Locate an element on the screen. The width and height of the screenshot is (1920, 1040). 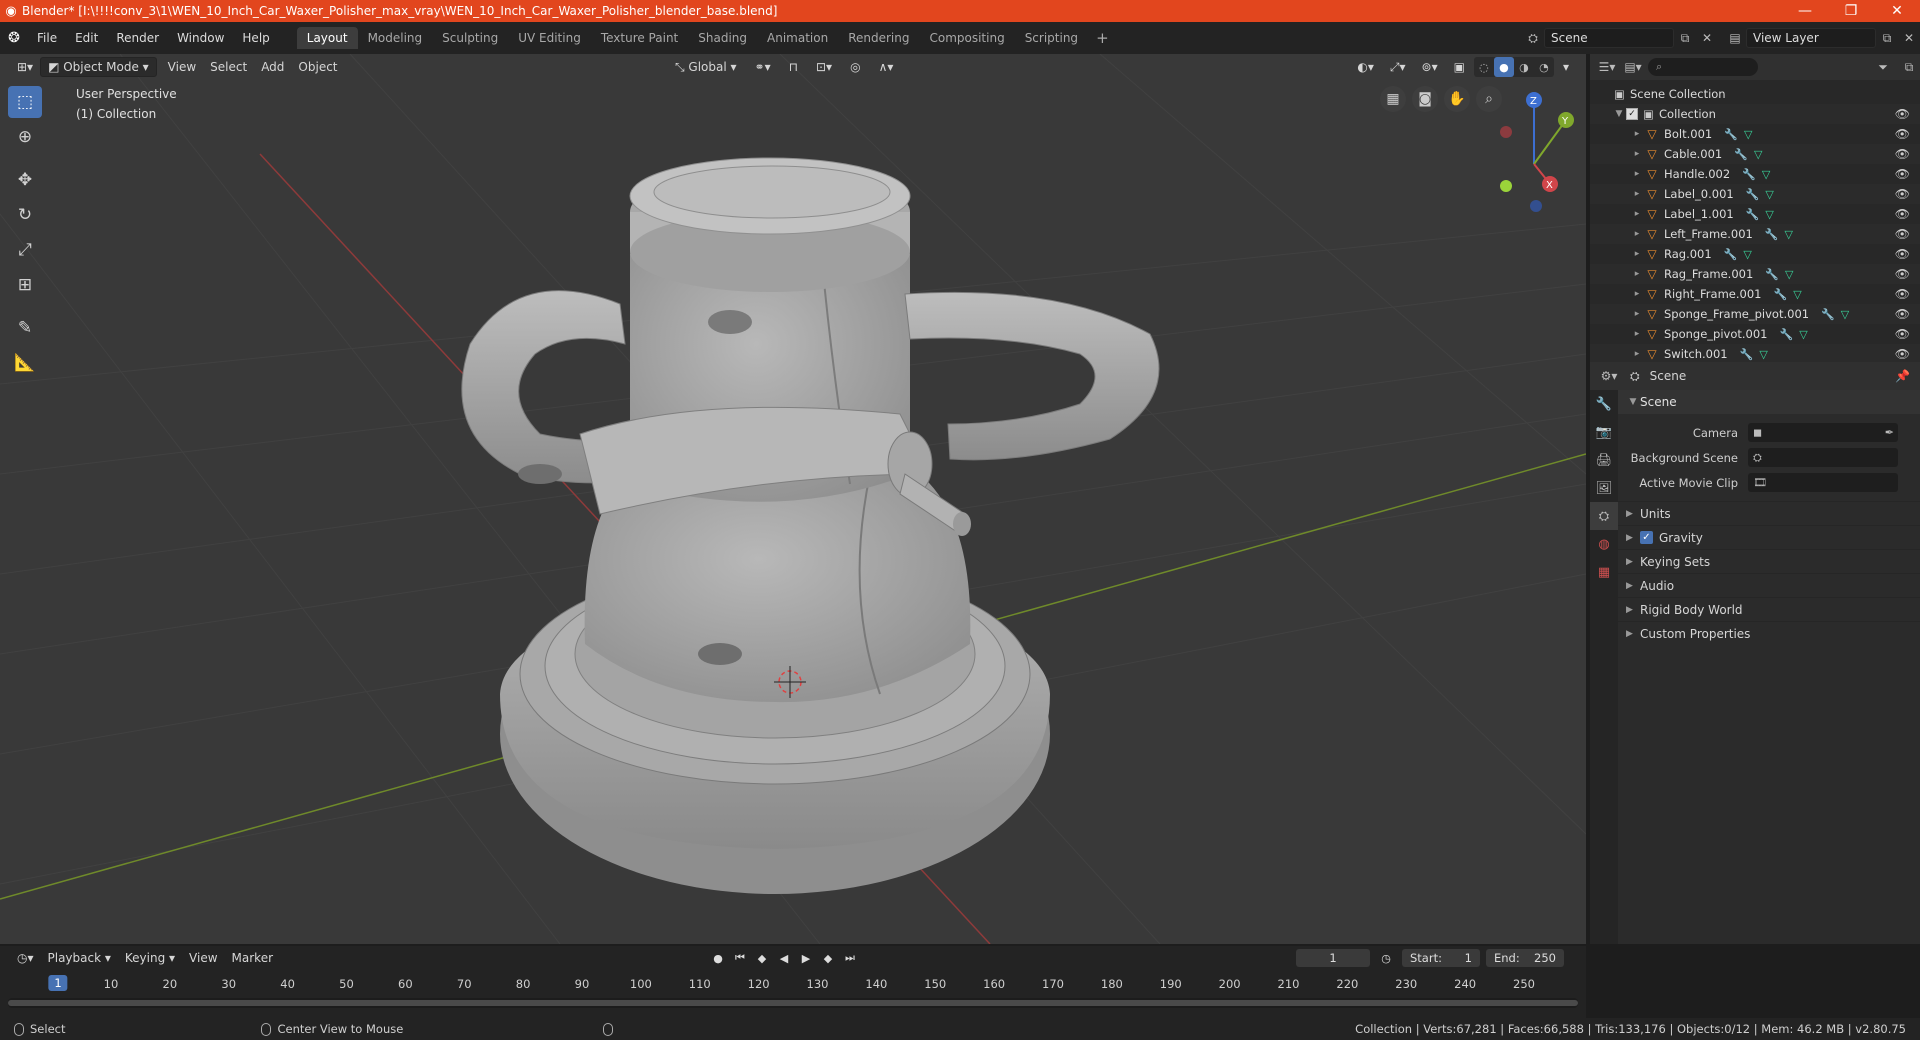
units-panel: ▶ Units is located at coordinates (1769, 513).